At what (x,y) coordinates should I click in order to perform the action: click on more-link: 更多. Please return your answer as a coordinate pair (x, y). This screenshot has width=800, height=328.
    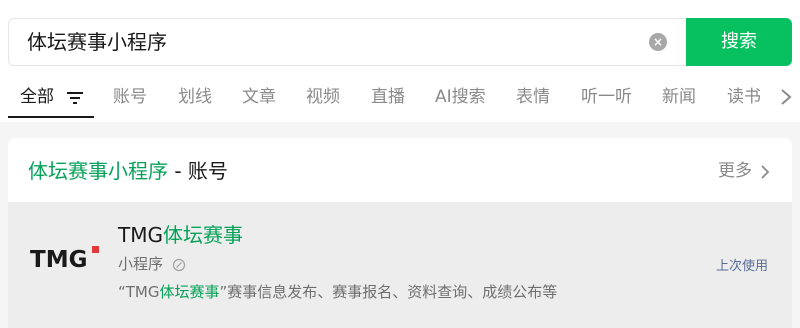
    Looking at the image, I should click on (735, 171).